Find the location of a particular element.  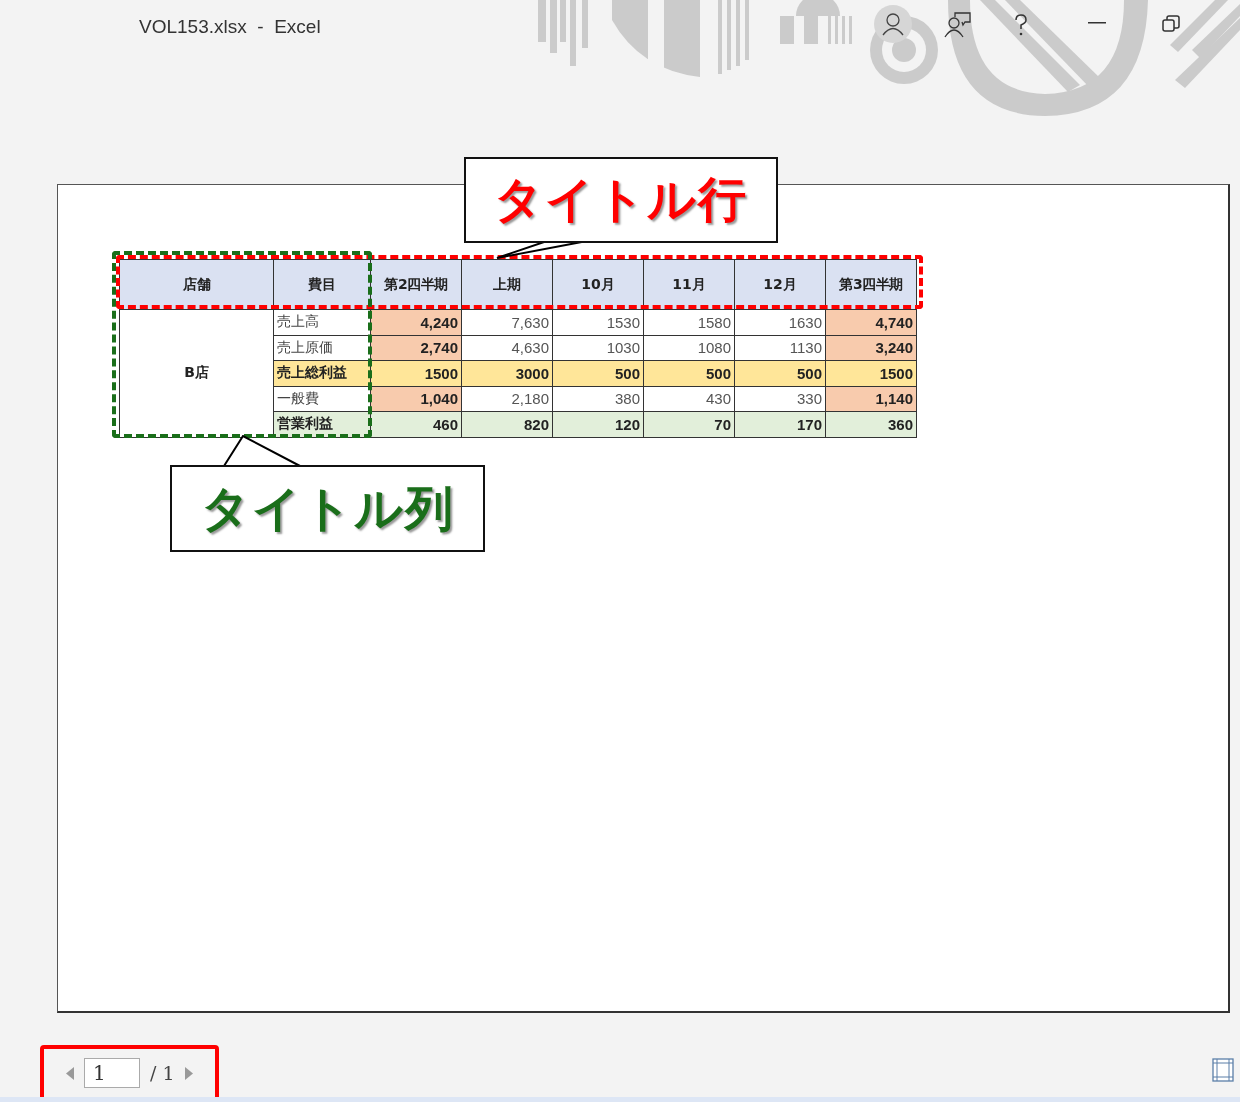

table-cell: 170 is located at coordinates (780, 424).